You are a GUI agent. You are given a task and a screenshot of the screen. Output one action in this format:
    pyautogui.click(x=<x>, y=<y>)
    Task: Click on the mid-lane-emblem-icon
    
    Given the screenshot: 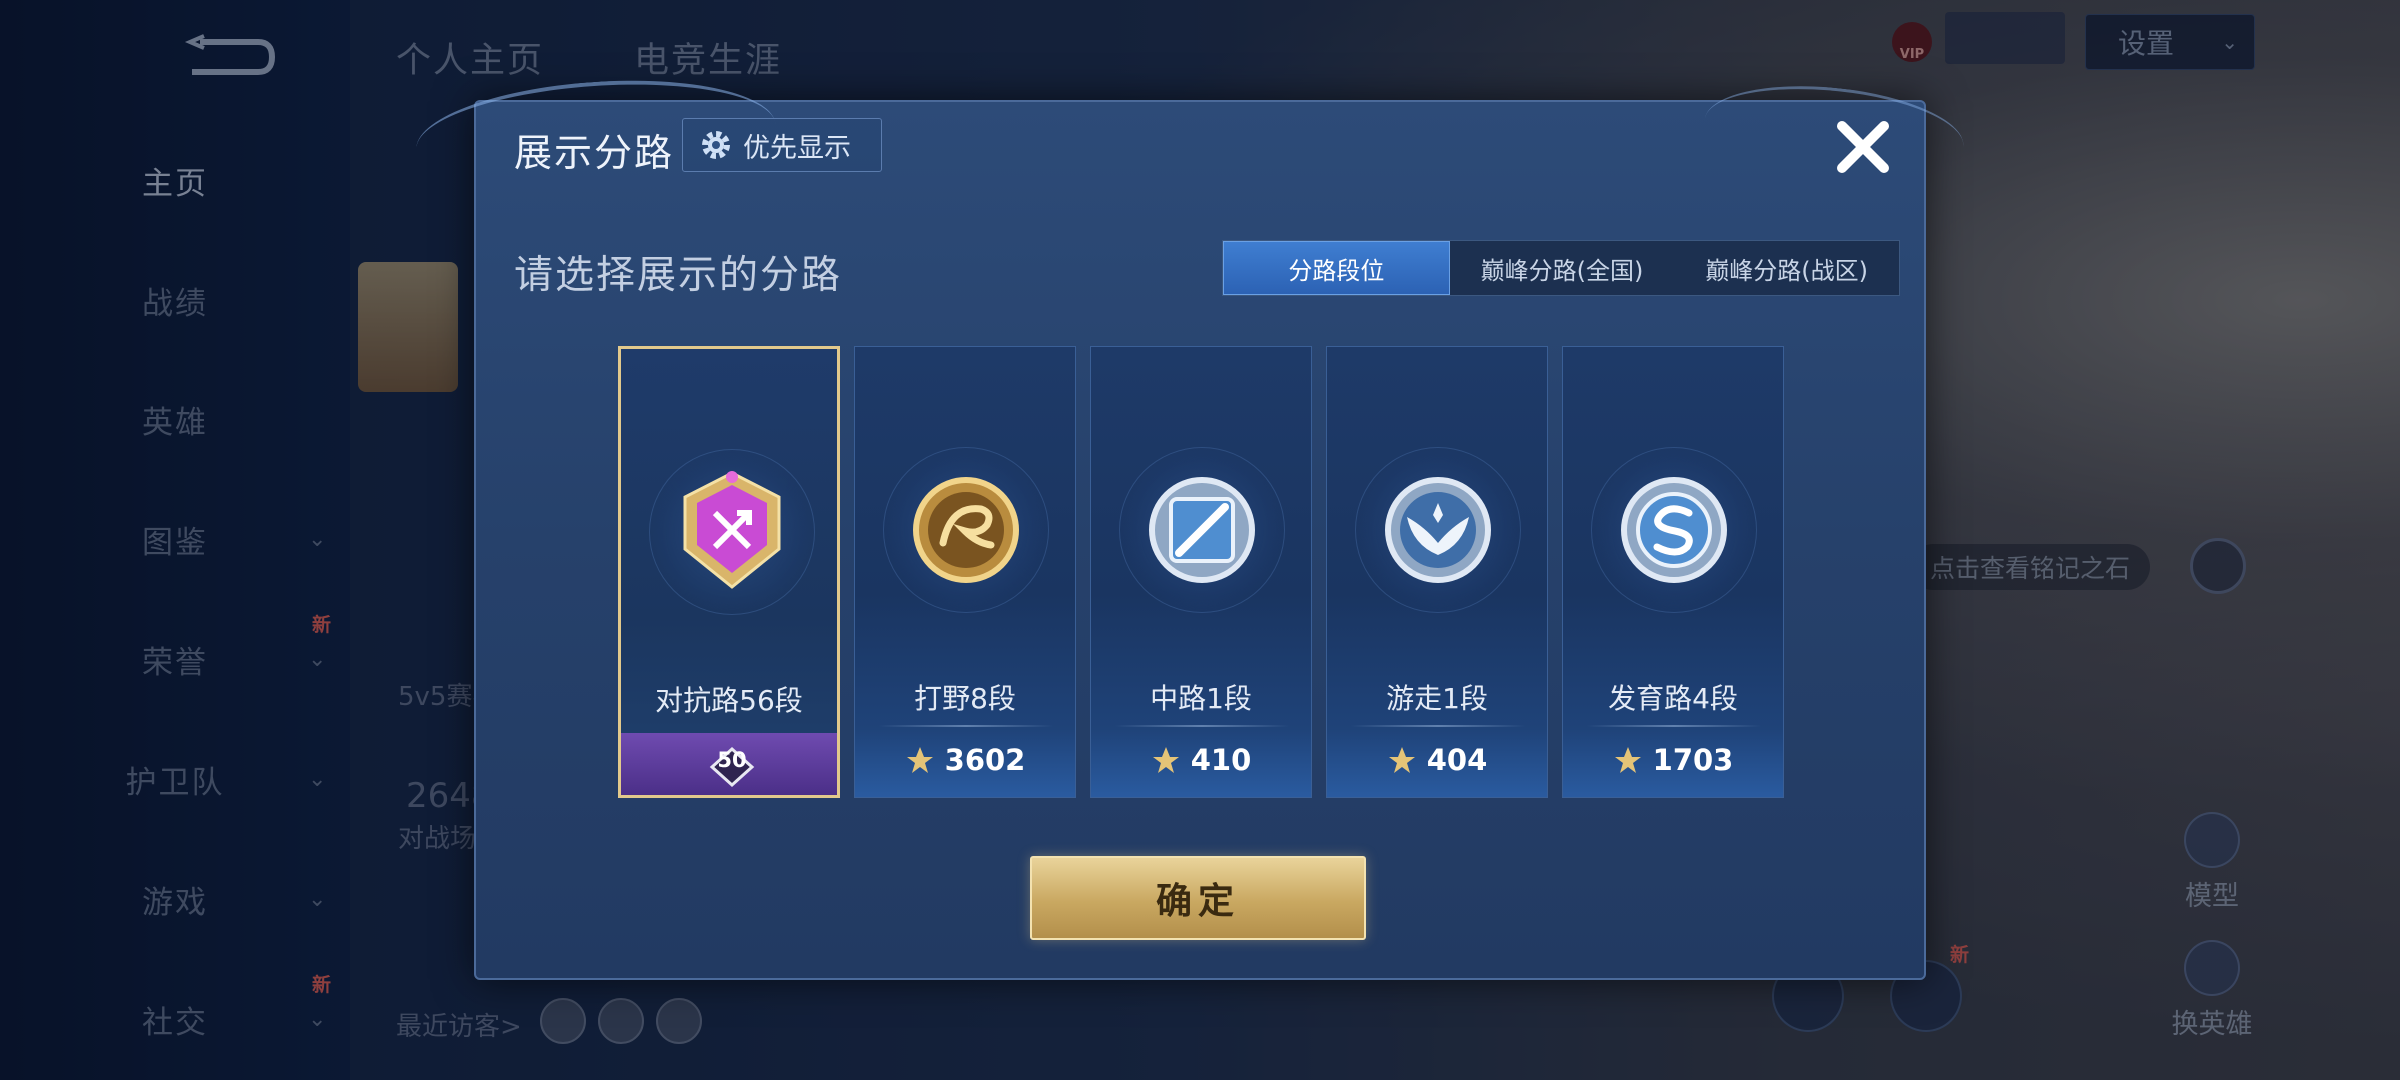 What is the action you would take?
    pyautogui.click(x=1202, y=530)
    